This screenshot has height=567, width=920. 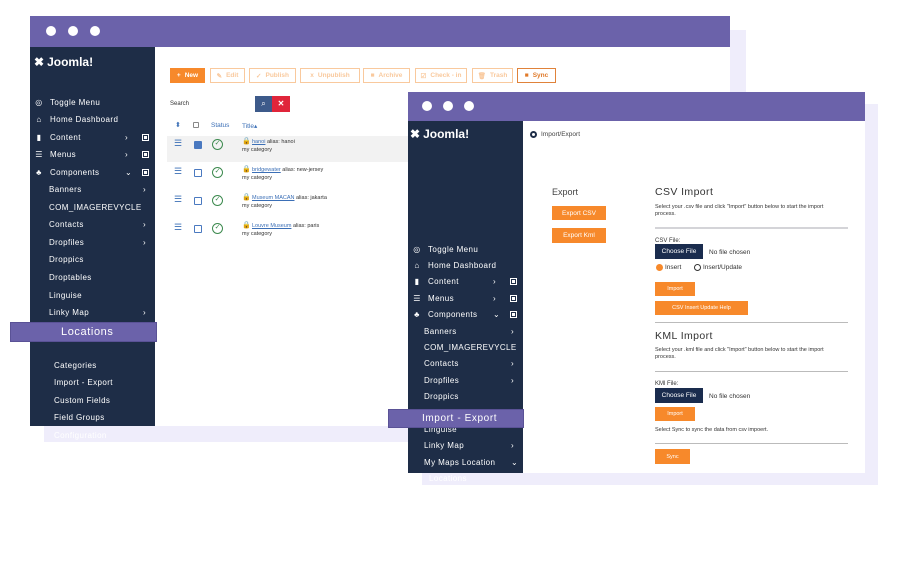 What do you see at coordinates (266, 170) in the screenshot?
I see `location-link: bridgewater` at bounding box center [266, 170].